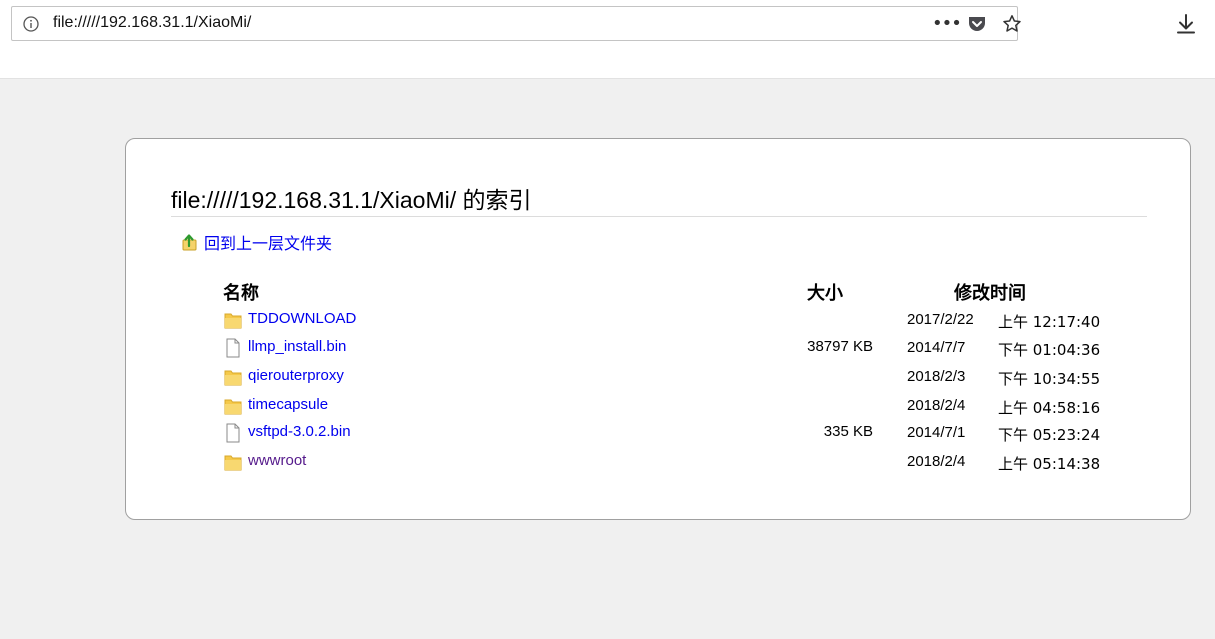 This screenshot has height=639, width=1215. I want to click on file-date: 2018/2/3, so click(936, 376).